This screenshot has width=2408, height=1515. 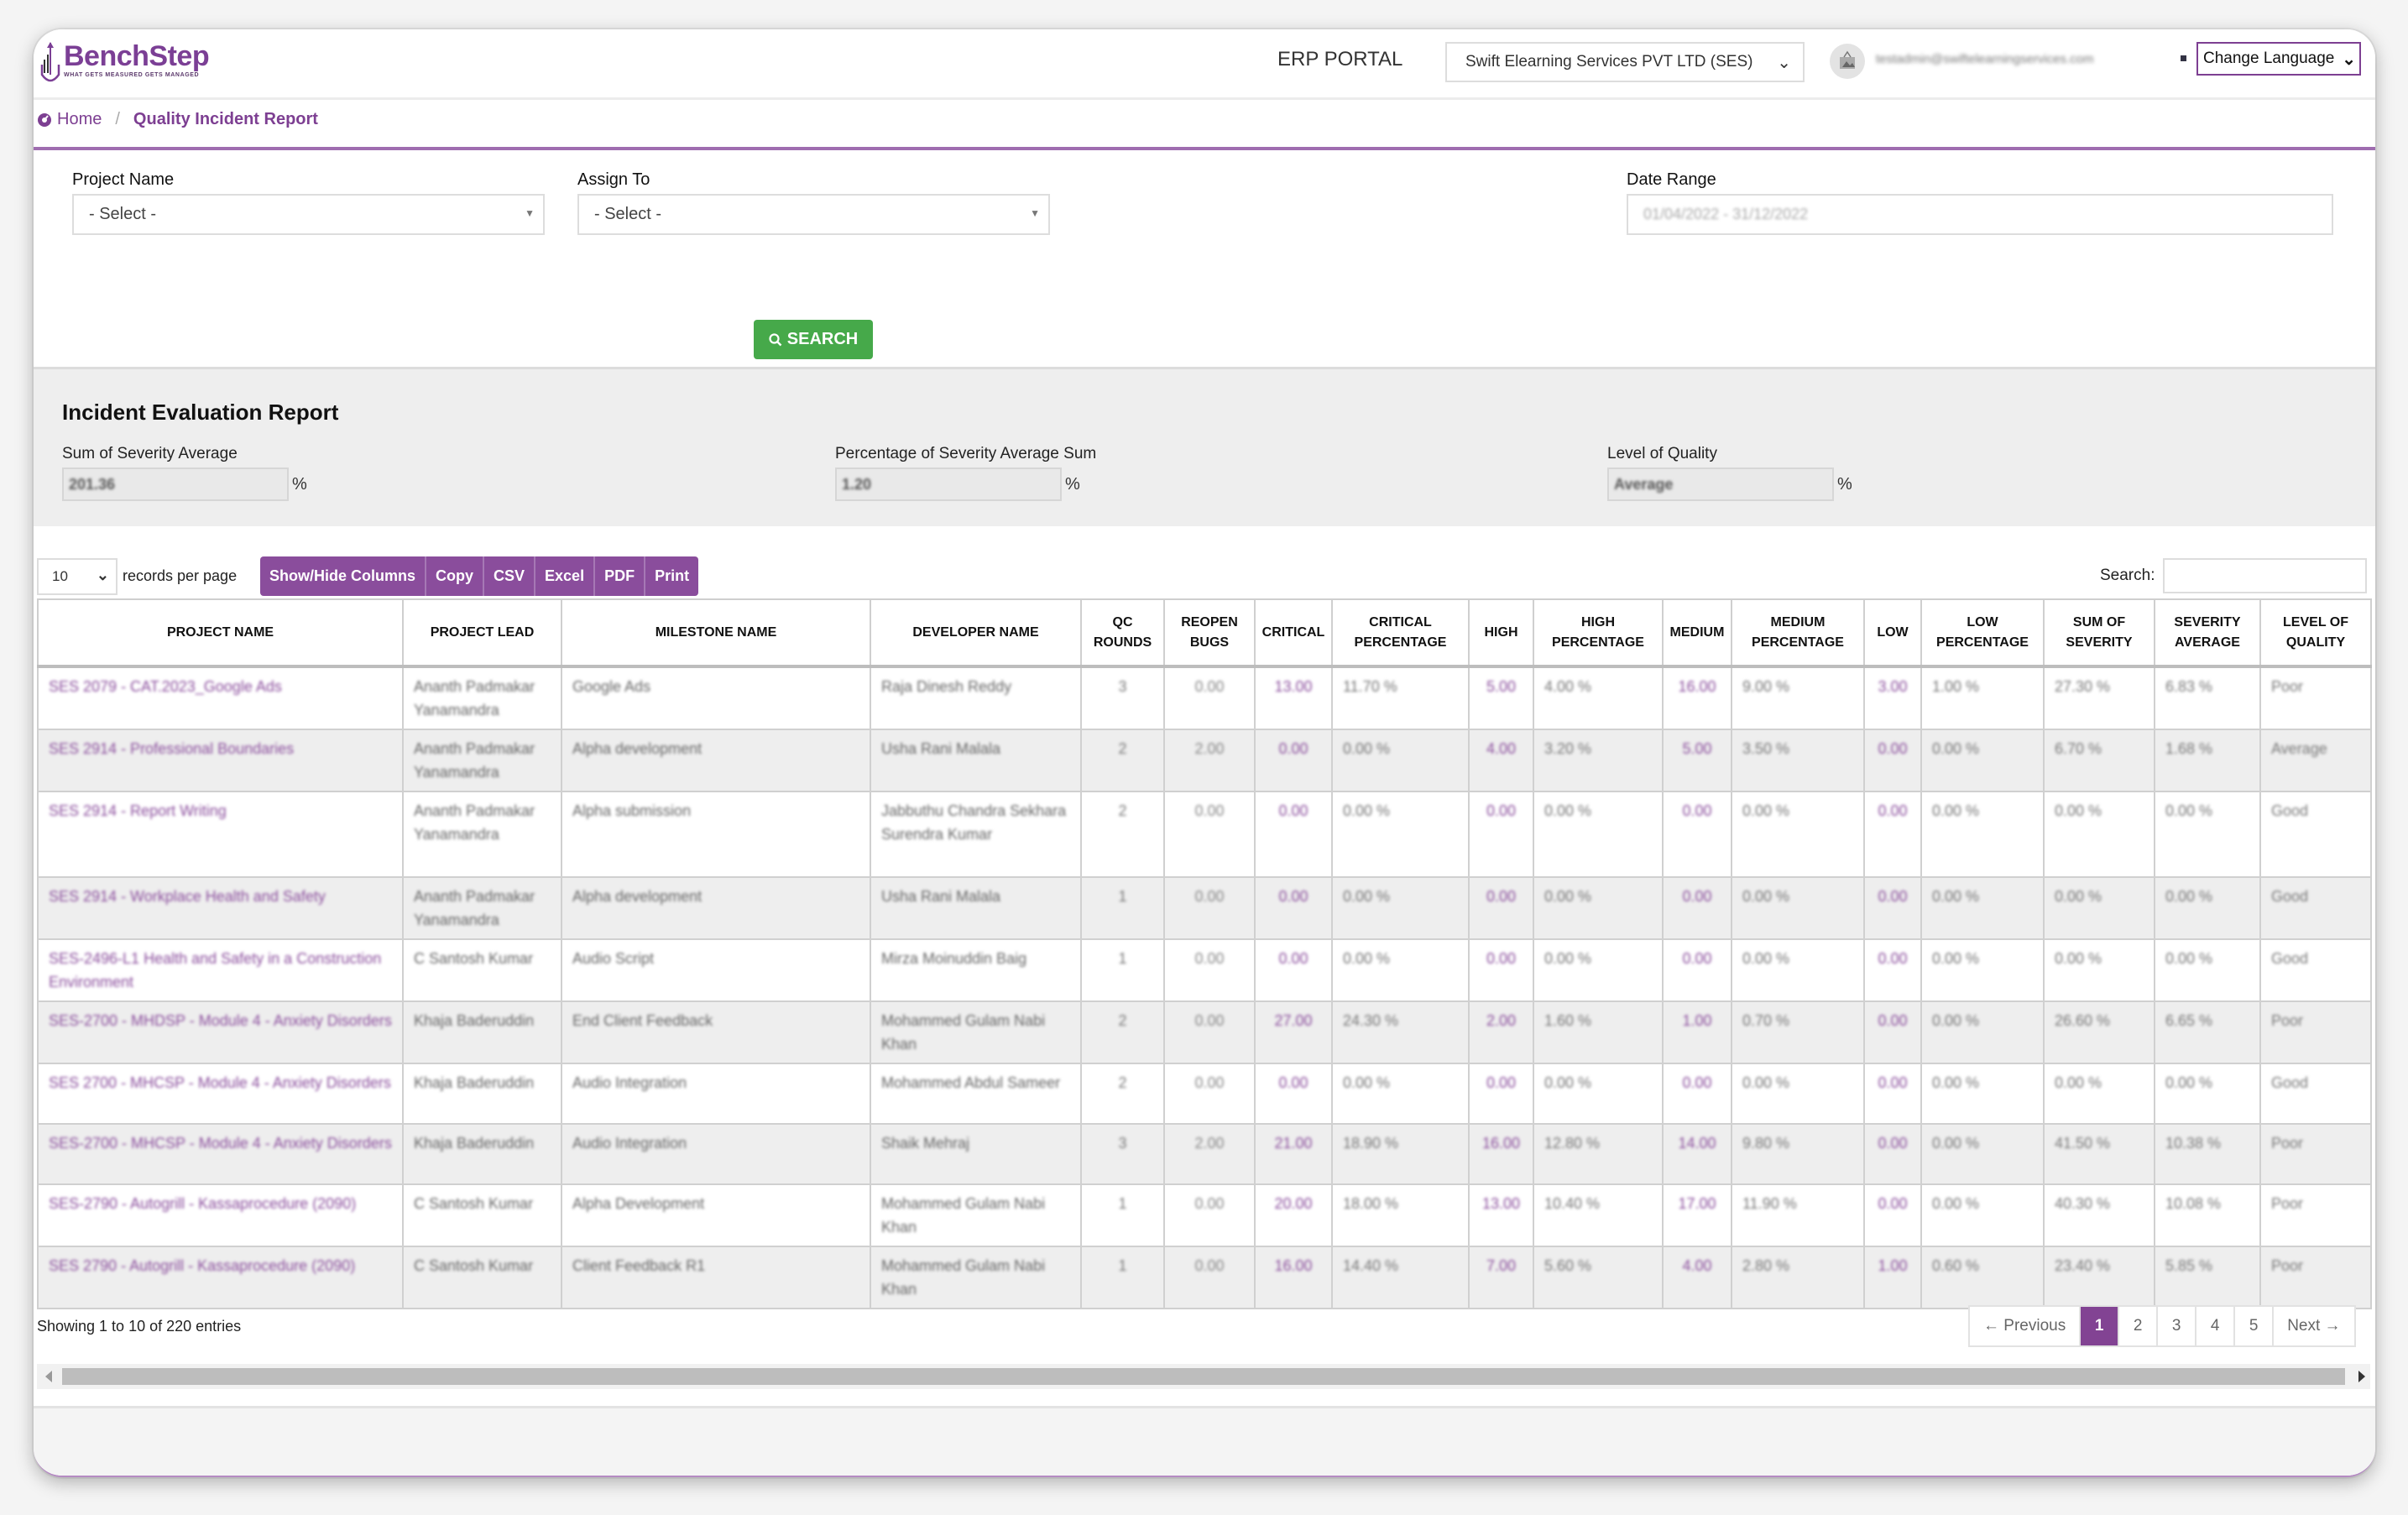 I want to click on cell-project-lead: Ananth Padmakar Yanamandra, so click(x=482, y=698).